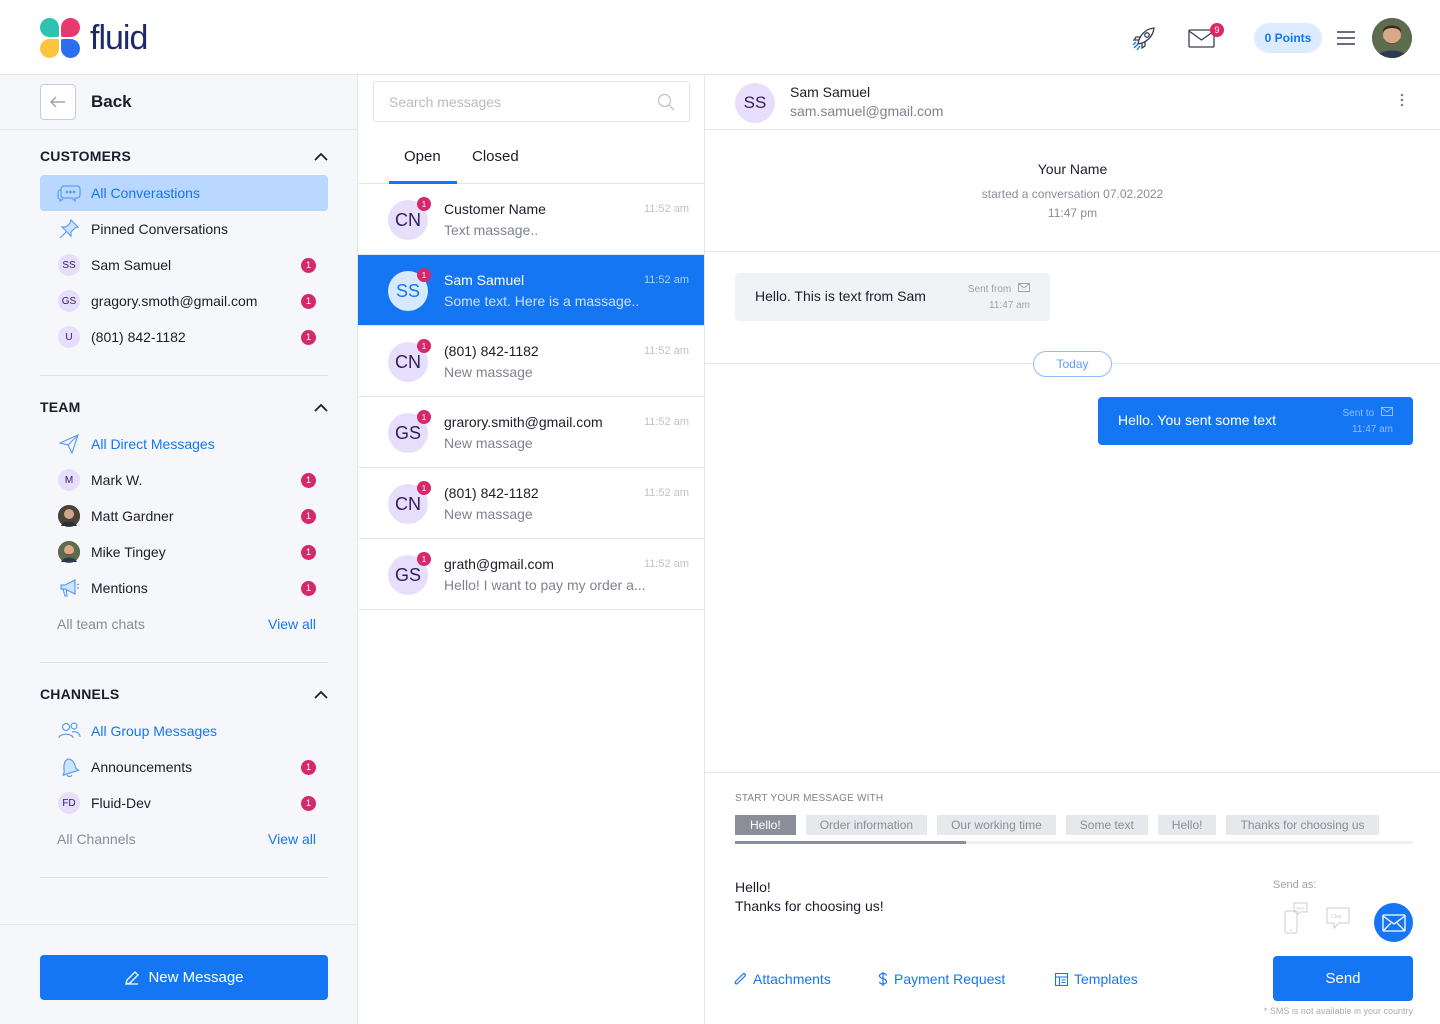 Image resolution: width=1440 pixels, height=1024 pixels. I want to click on team-section-header: TEAM, so click(184, 407).